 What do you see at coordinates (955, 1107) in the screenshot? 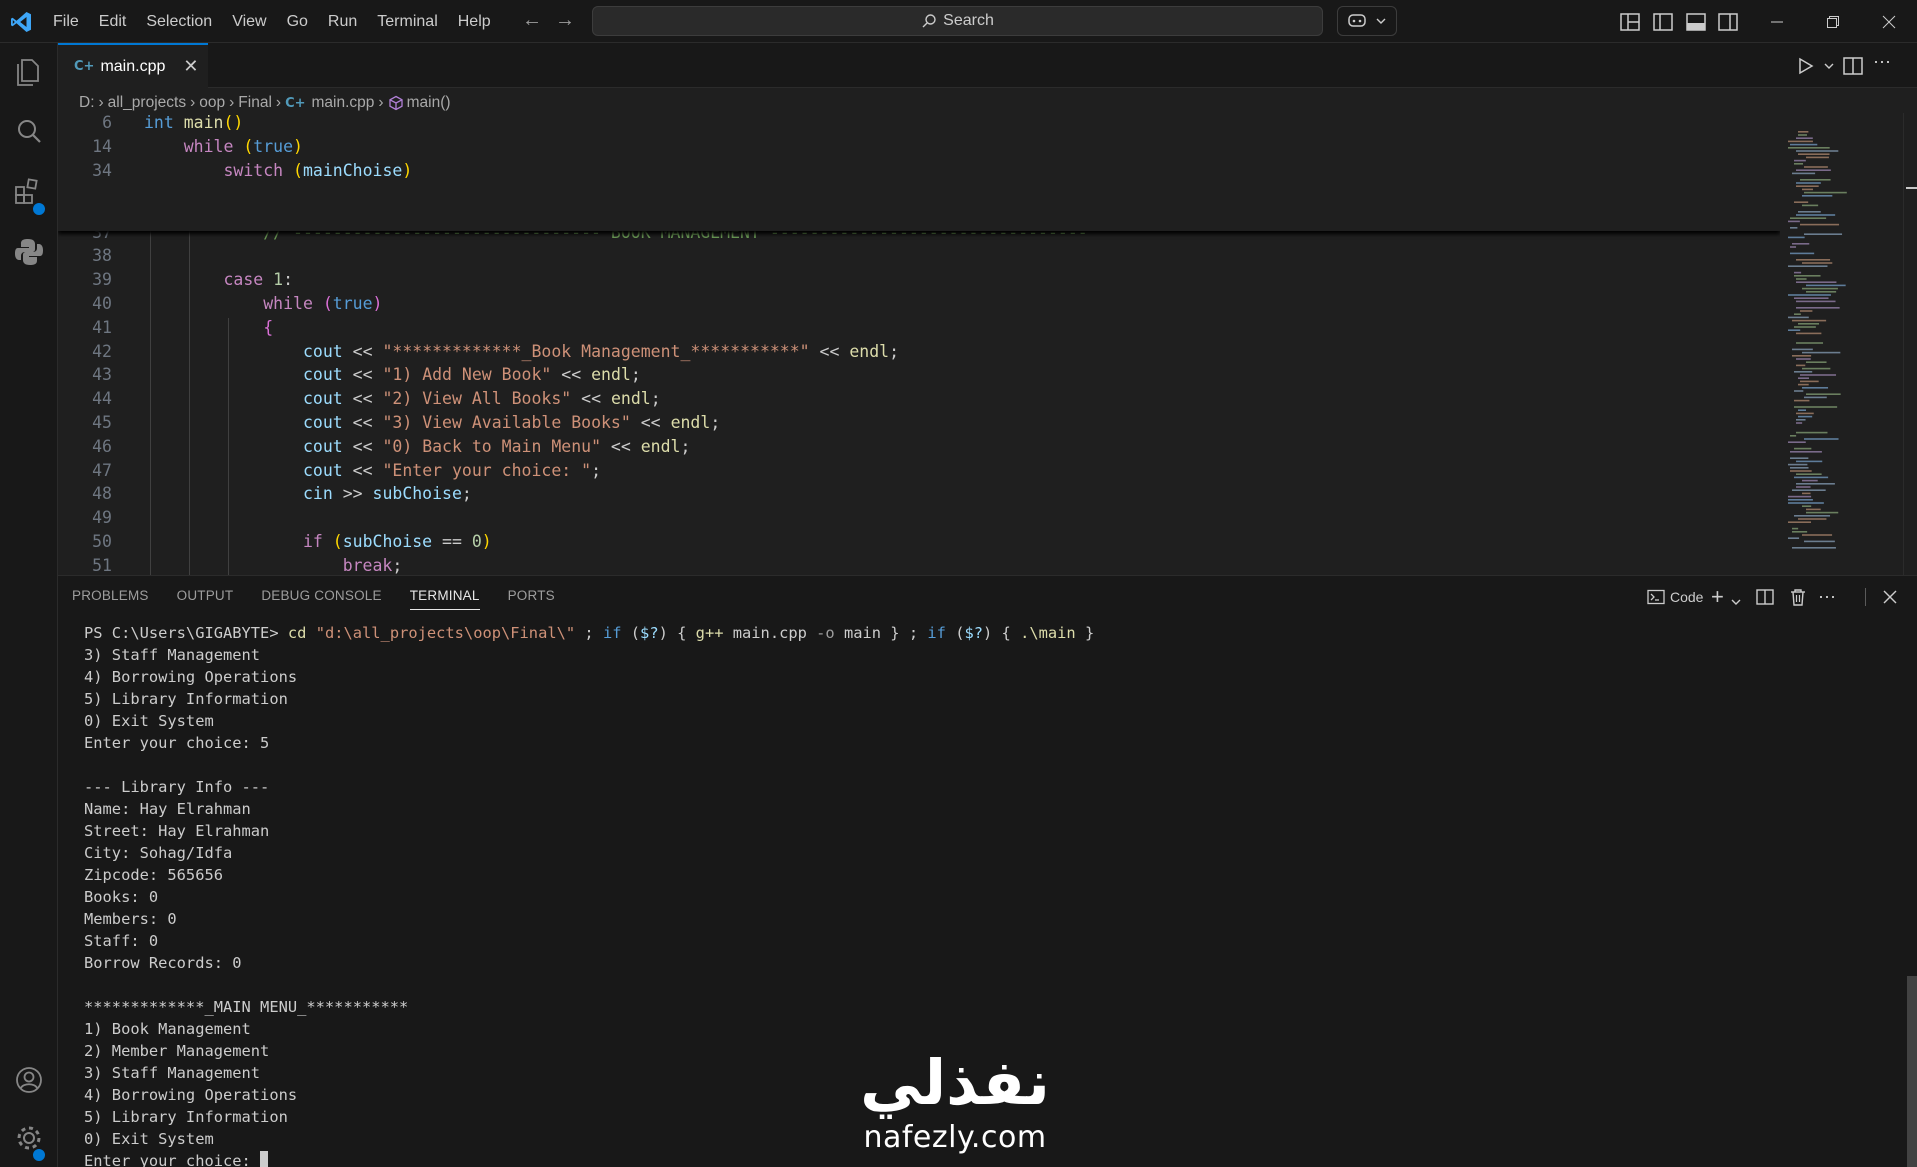
I see `watermark-logo: نفذلي nafezly.com` at bounding box center [955, 1107].